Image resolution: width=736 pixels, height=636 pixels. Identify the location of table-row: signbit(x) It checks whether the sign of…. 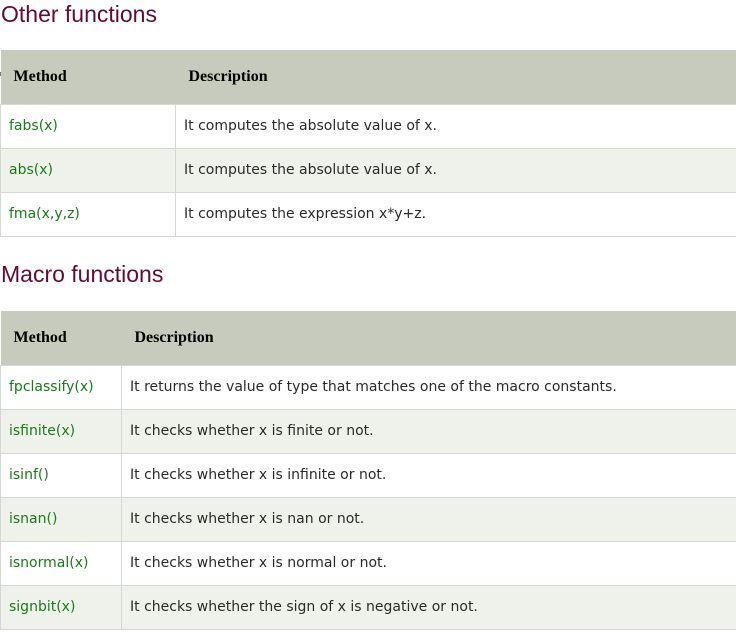
(368, 607).